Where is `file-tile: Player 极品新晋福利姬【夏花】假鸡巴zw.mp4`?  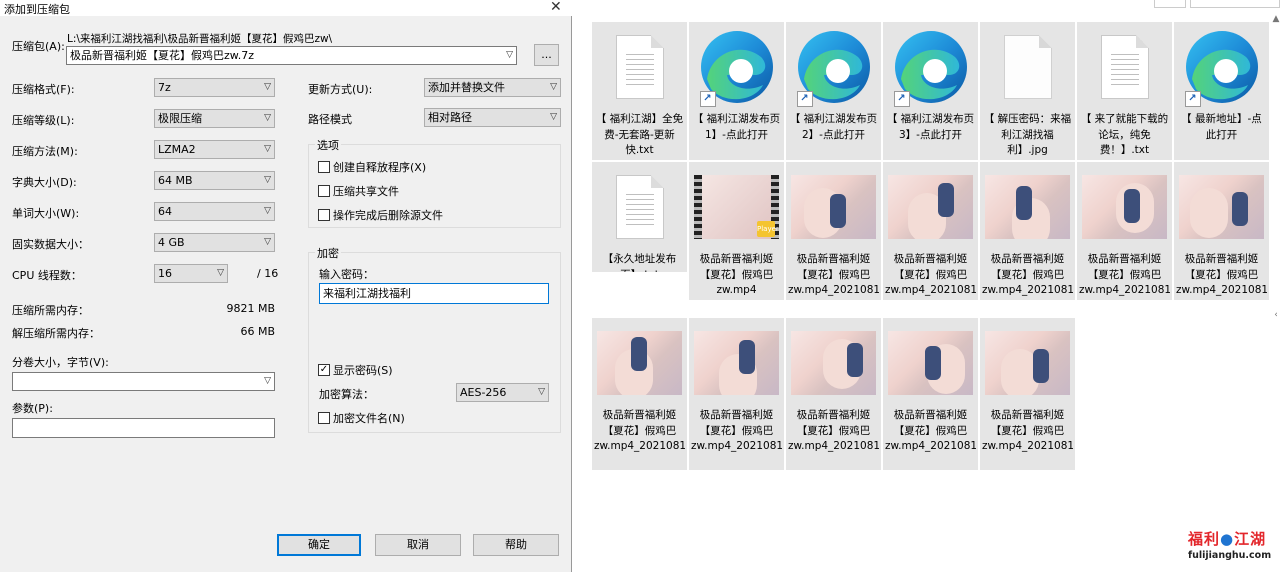
file-tile: Player 极品新晋福利姬【夏花】假鸡巴zw.mp4 is located at coordinates (736, 231).